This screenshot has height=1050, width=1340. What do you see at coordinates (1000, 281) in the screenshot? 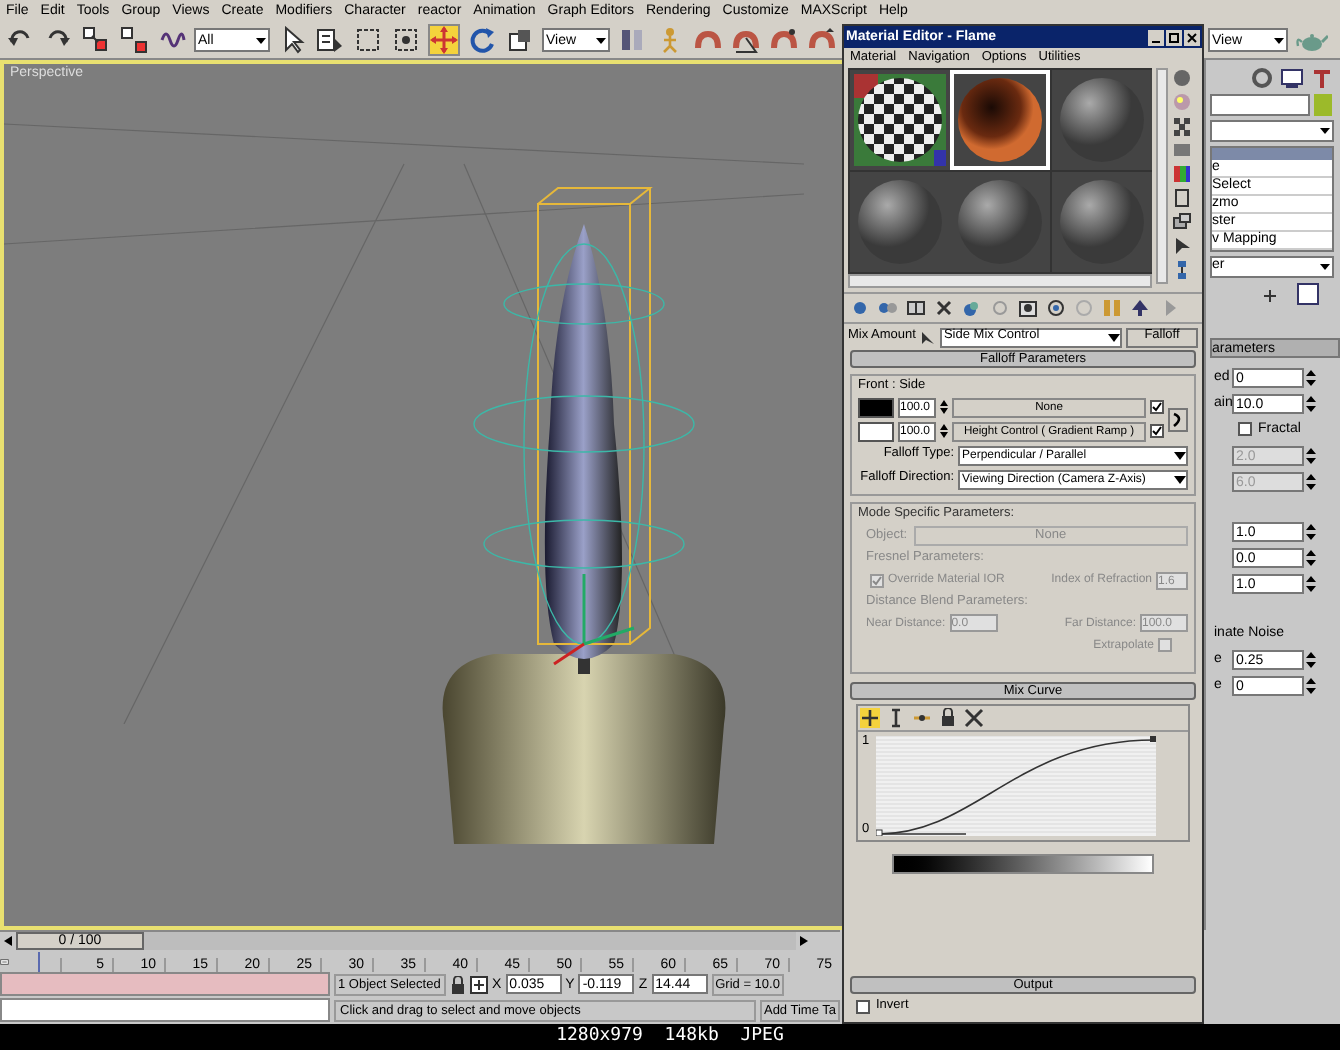
I see `horizontal-scrollbar` at bounding box center [1000, 281].